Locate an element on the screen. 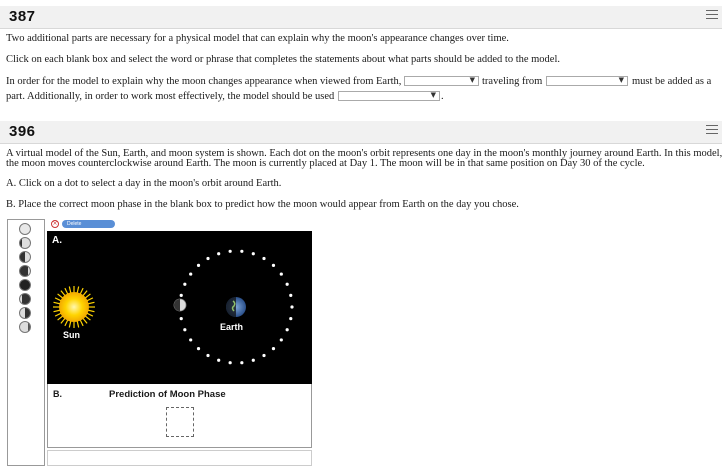 Image resolution: width=722 pixels, height=468 pixels. third-quarter-moon-icon is located at coordinates (25, 313).